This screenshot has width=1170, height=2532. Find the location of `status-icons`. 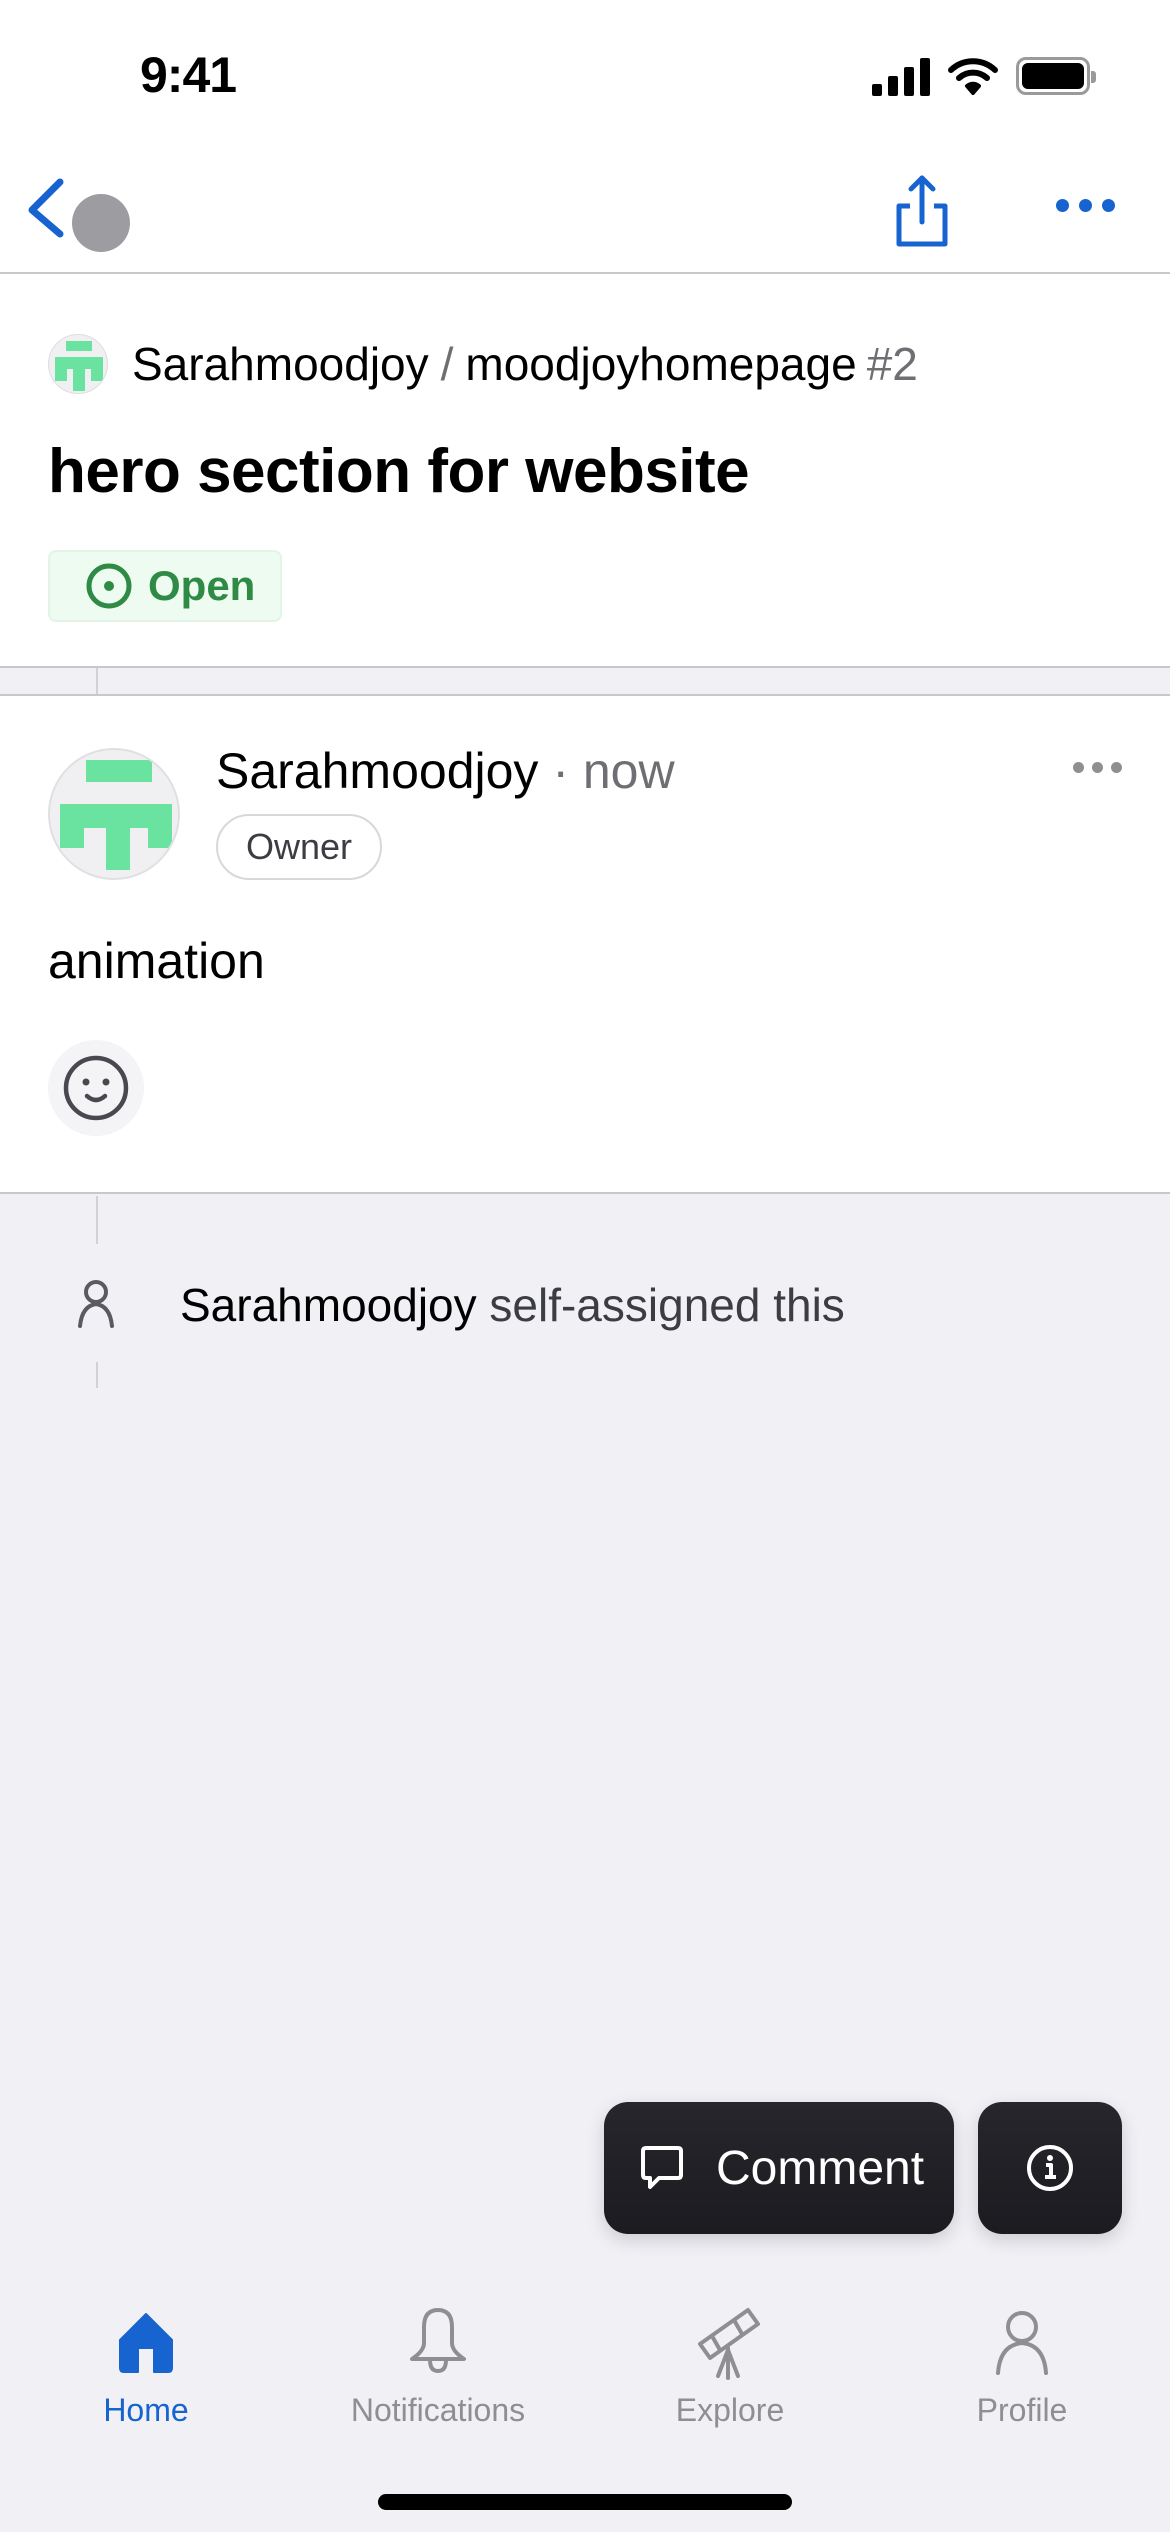

status-icons is located at coordinates (984, 76).